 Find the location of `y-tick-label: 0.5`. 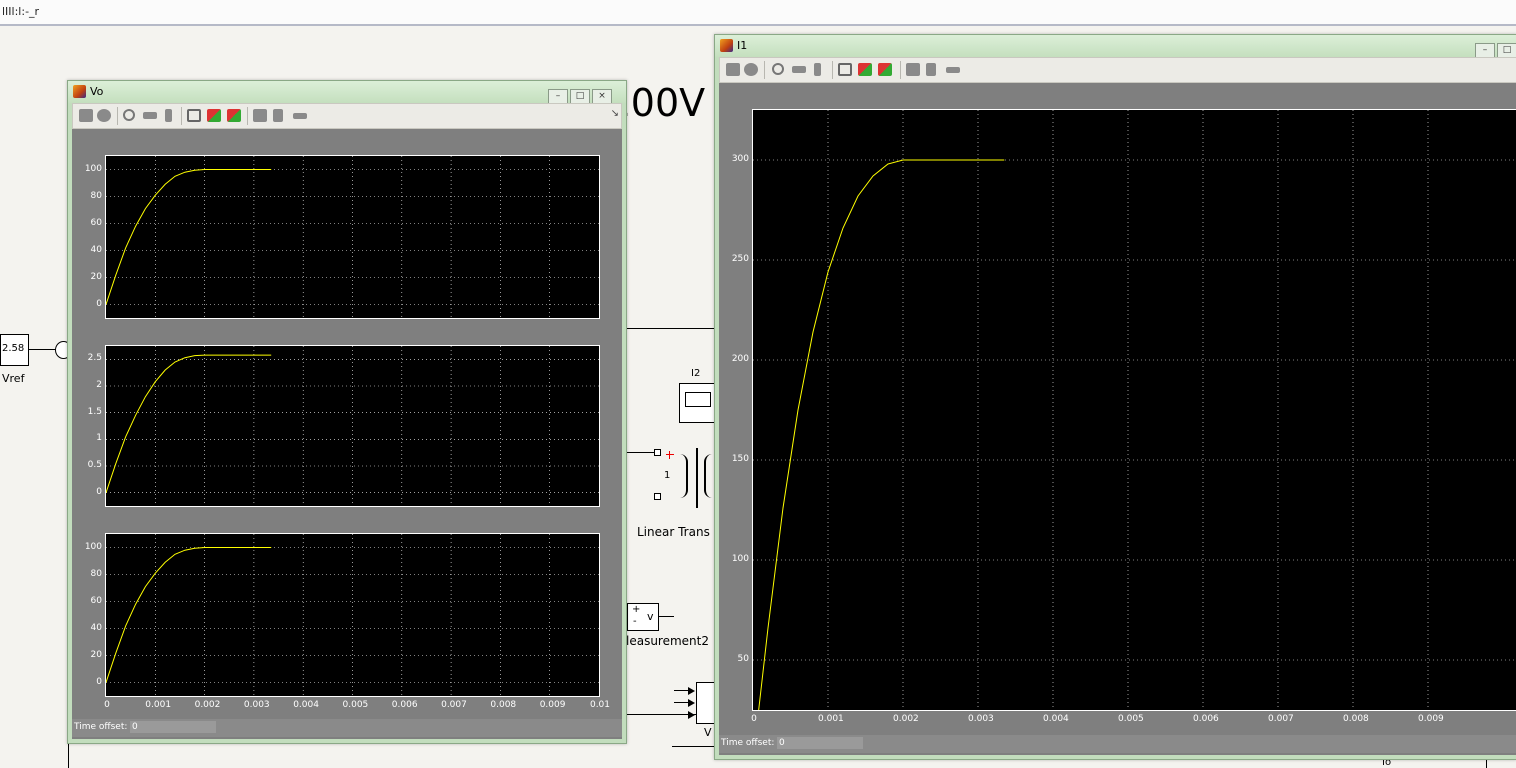

y-tick-label: 0.5 is located at coordinates (94, 465).